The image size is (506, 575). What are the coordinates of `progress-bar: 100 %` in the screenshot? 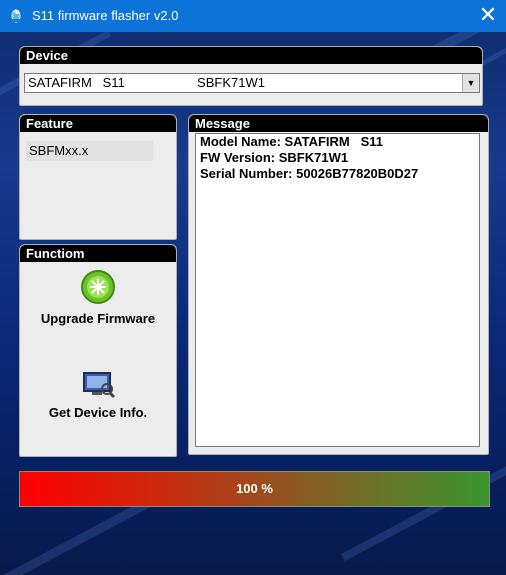 It's located at (254, 489).